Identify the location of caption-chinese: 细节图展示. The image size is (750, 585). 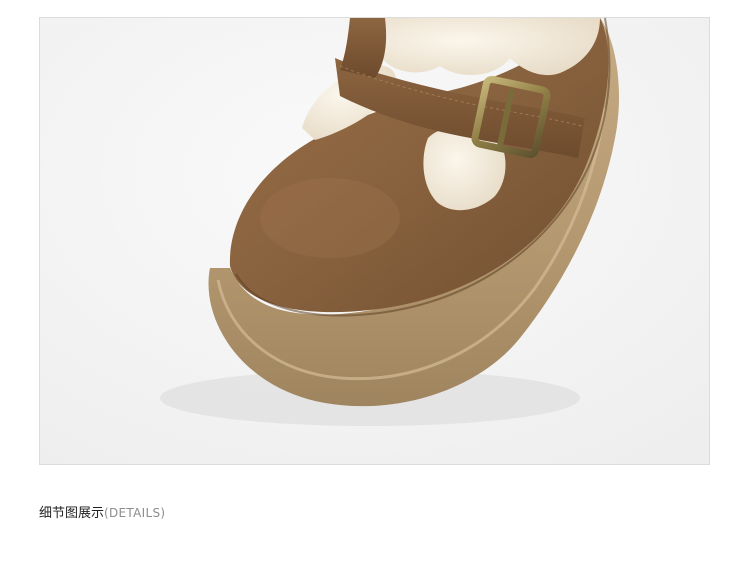
(72, 513).